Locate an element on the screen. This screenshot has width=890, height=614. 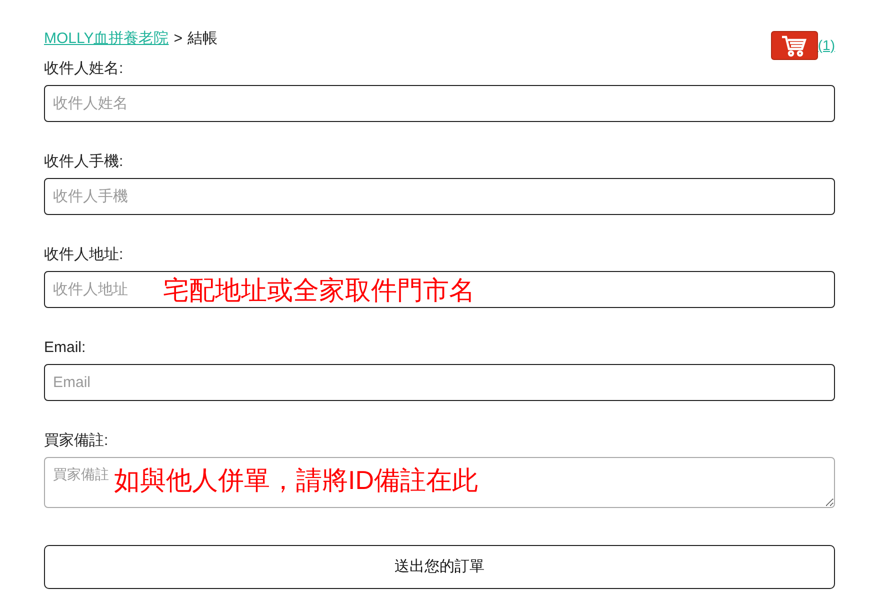
cart-icon is located at coordinates (794, 45).